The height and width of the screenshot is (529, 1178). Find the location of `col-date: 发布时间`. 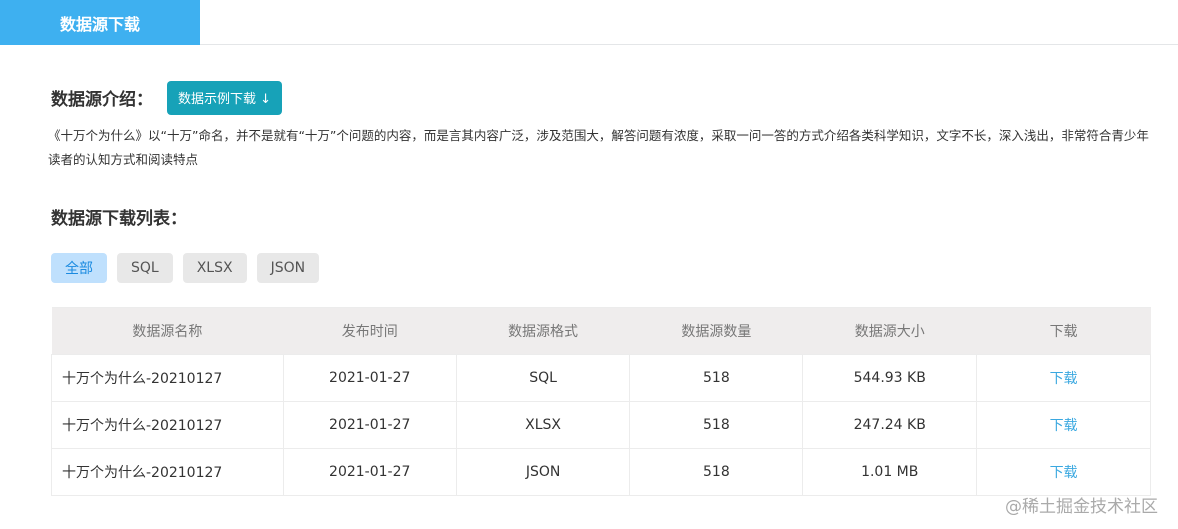

col-date: 发布时间 is located at coordinates (370, 331).